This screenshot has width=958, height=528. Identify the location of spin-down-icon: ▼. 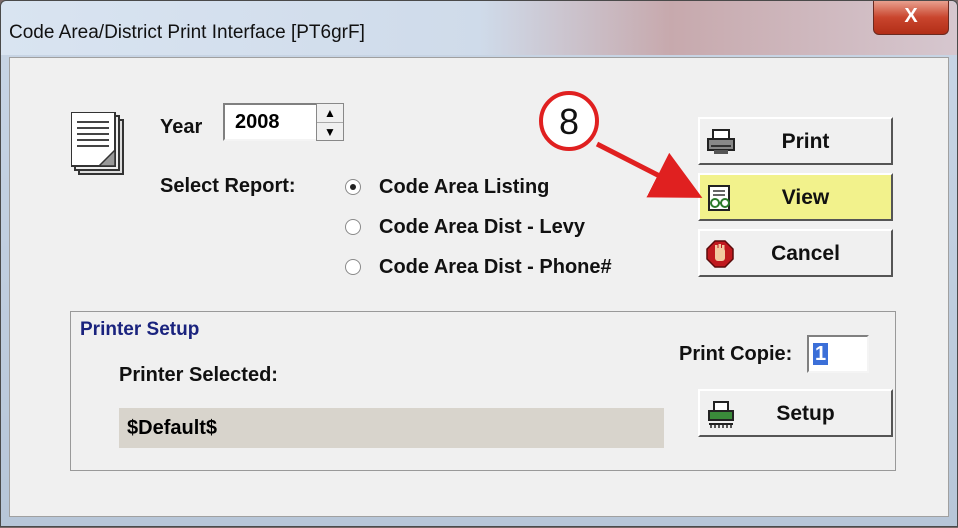
(330, 132).